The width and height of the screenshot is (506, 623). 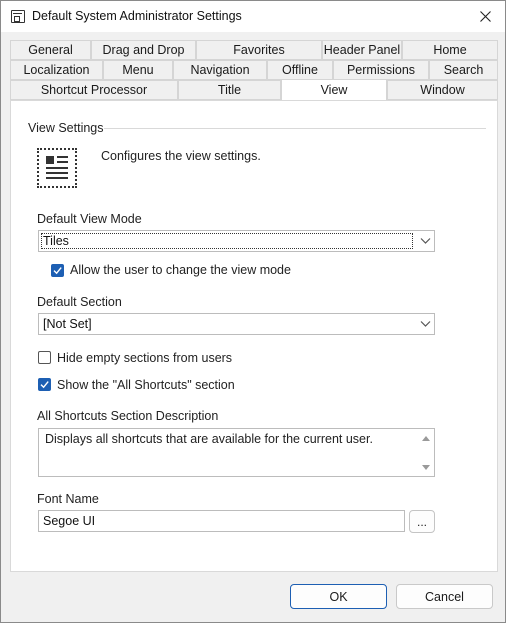 What do you see at coordinates (137, 16) in the screenshot?
I see `window-title: Default System Administrator Settings` at bounding box center [137, 16].